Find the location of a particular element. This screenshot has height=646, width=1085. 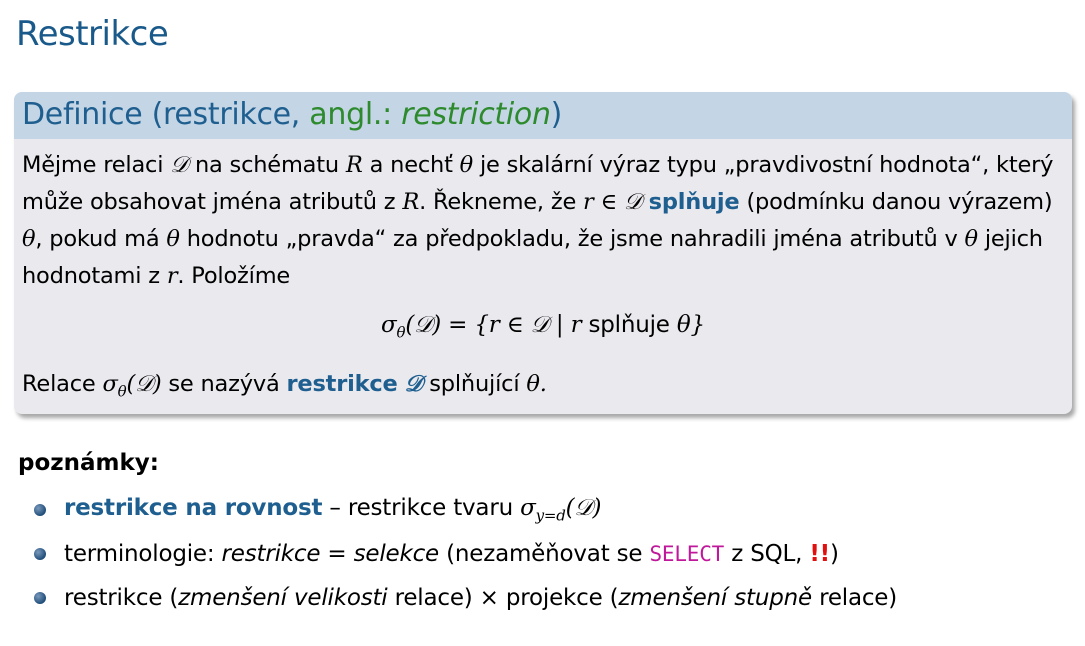

note1-bold: restrikce na rovnost is located at coordinates (193, 508).